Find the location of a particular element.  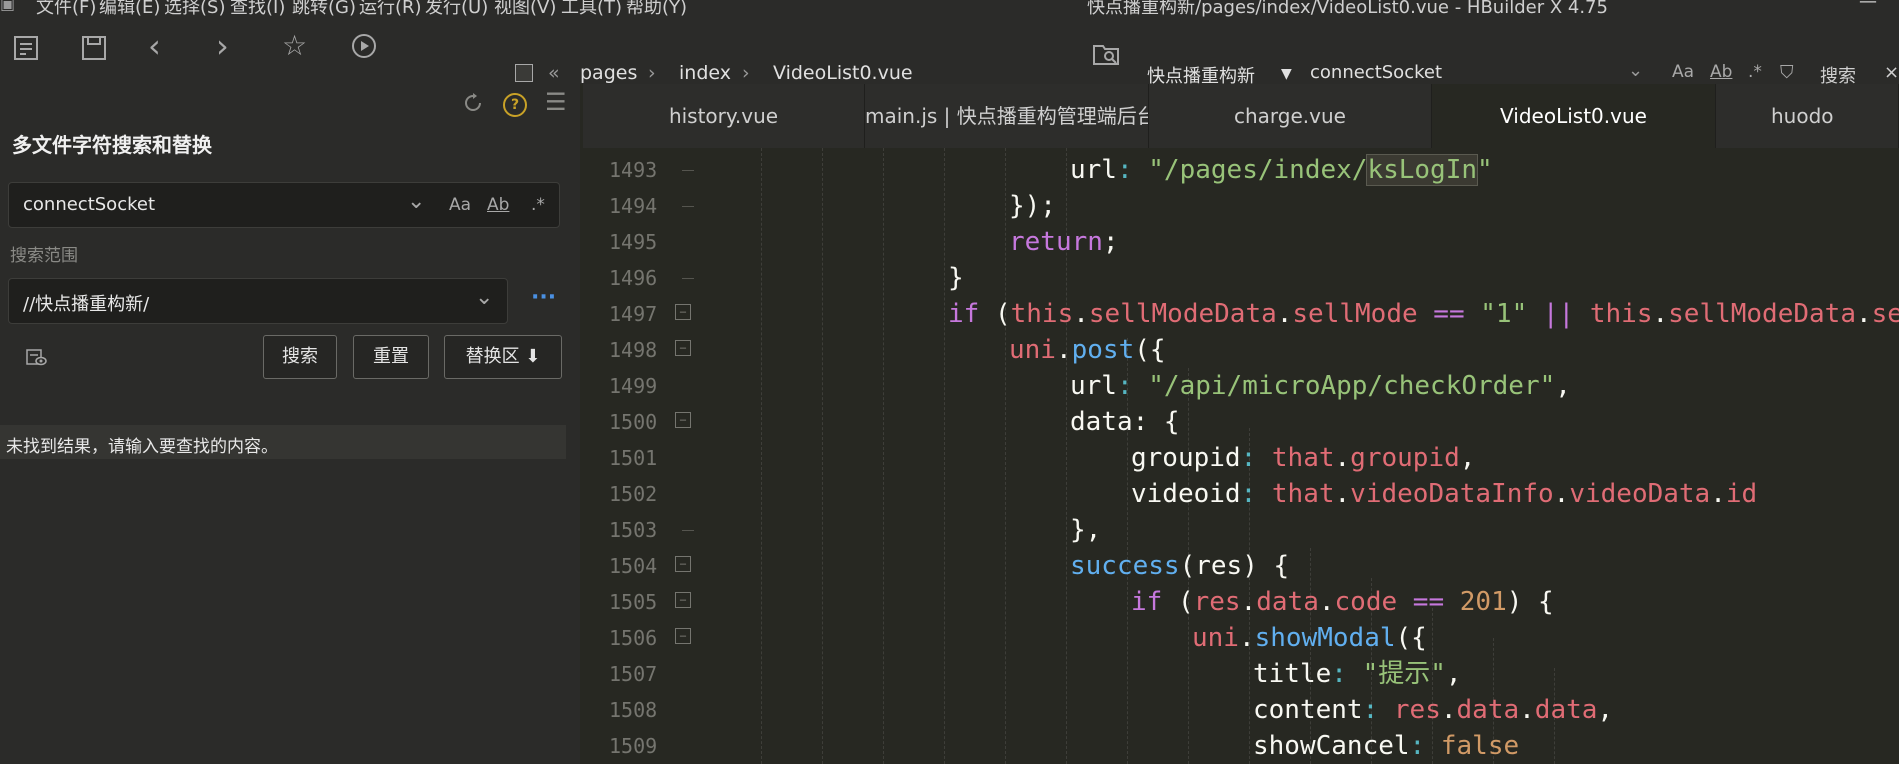

code-line-1509: showCancel: false is located at coordinates (1386, 746).